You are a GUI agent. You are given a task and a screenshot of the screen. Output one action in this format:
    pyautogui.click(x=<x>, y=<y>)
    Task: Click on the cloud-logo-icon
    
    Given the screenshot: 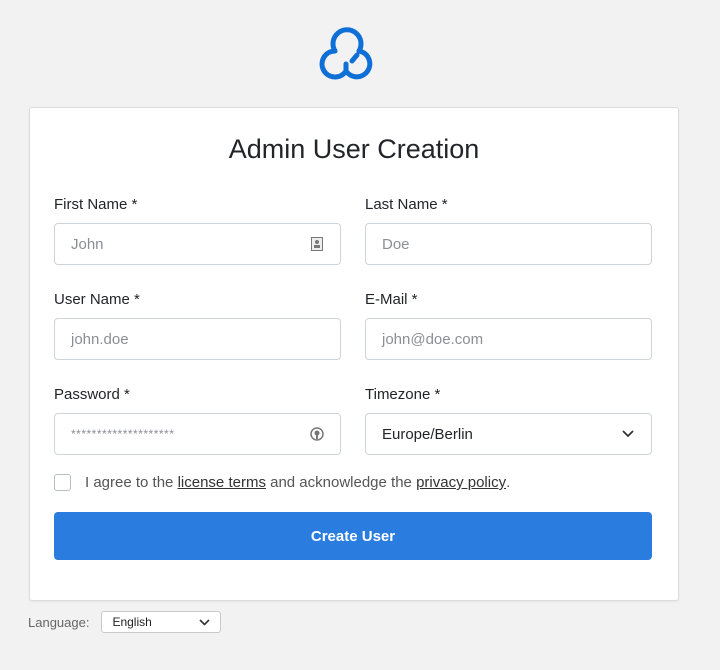 What is the action you would take?
    pyautogui.click(x=346, y=53)
    